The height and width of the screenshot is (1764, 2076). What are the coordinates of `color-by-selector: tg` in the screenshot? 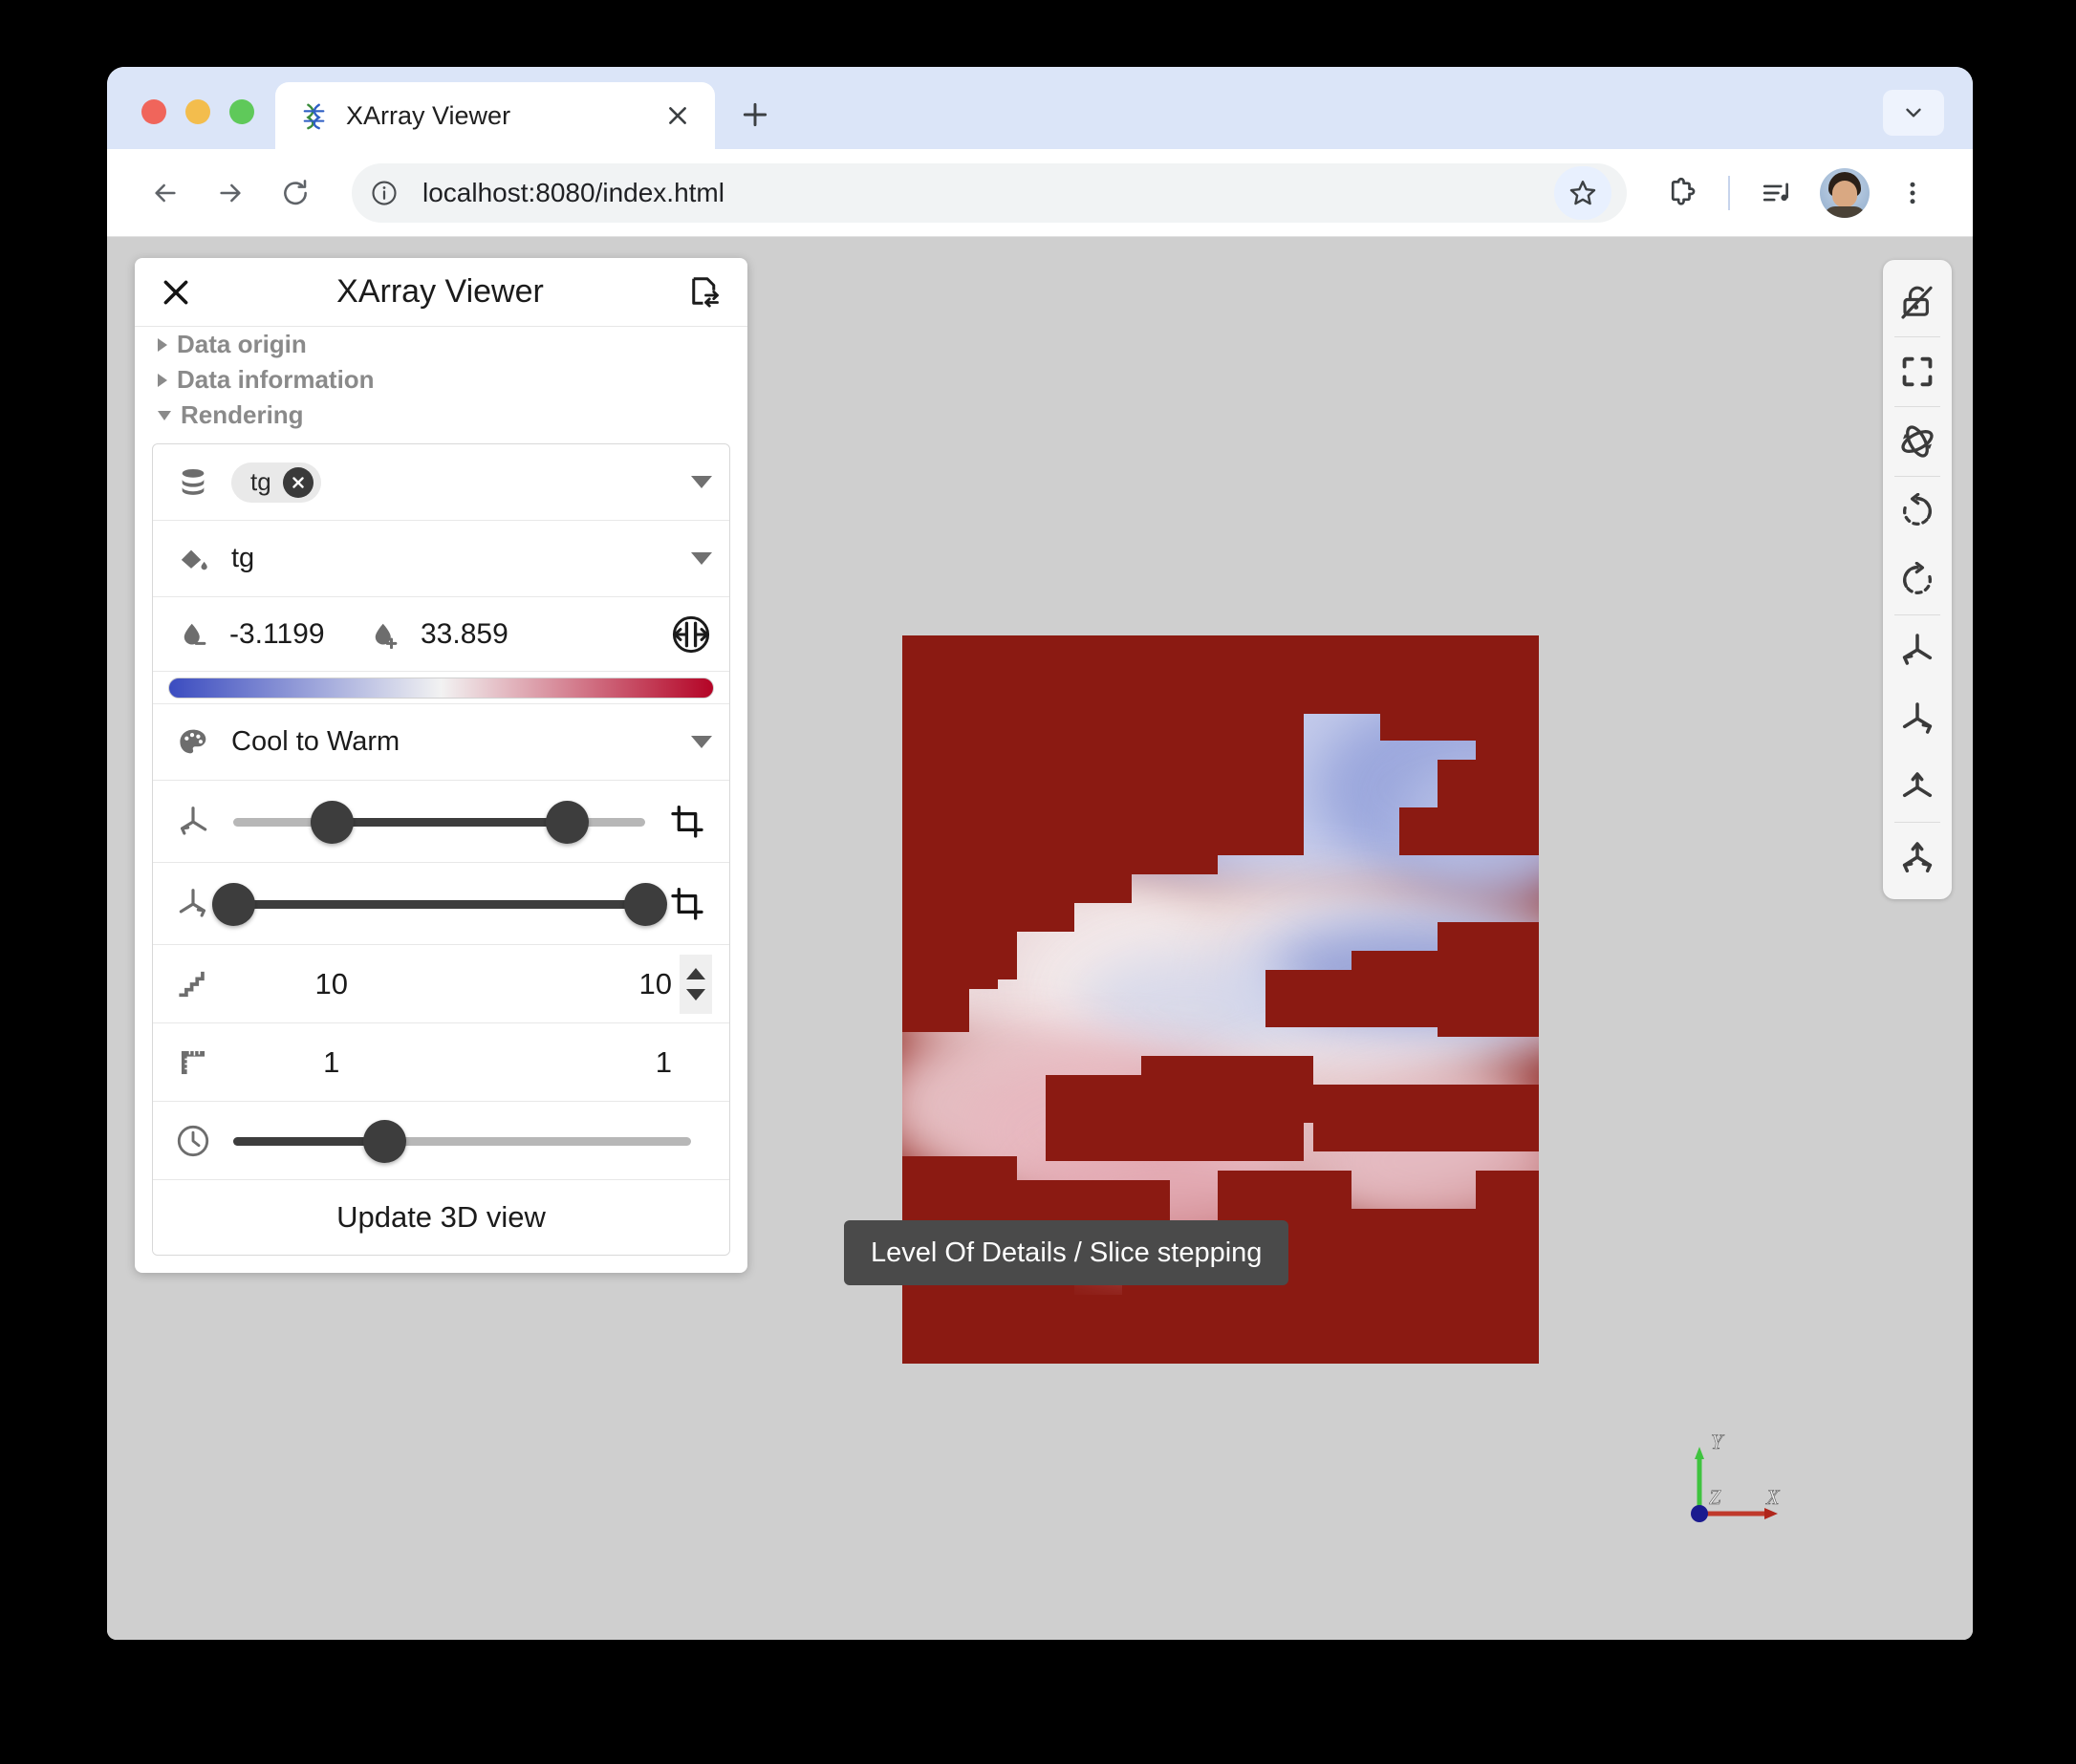 It's located at (441, 559).